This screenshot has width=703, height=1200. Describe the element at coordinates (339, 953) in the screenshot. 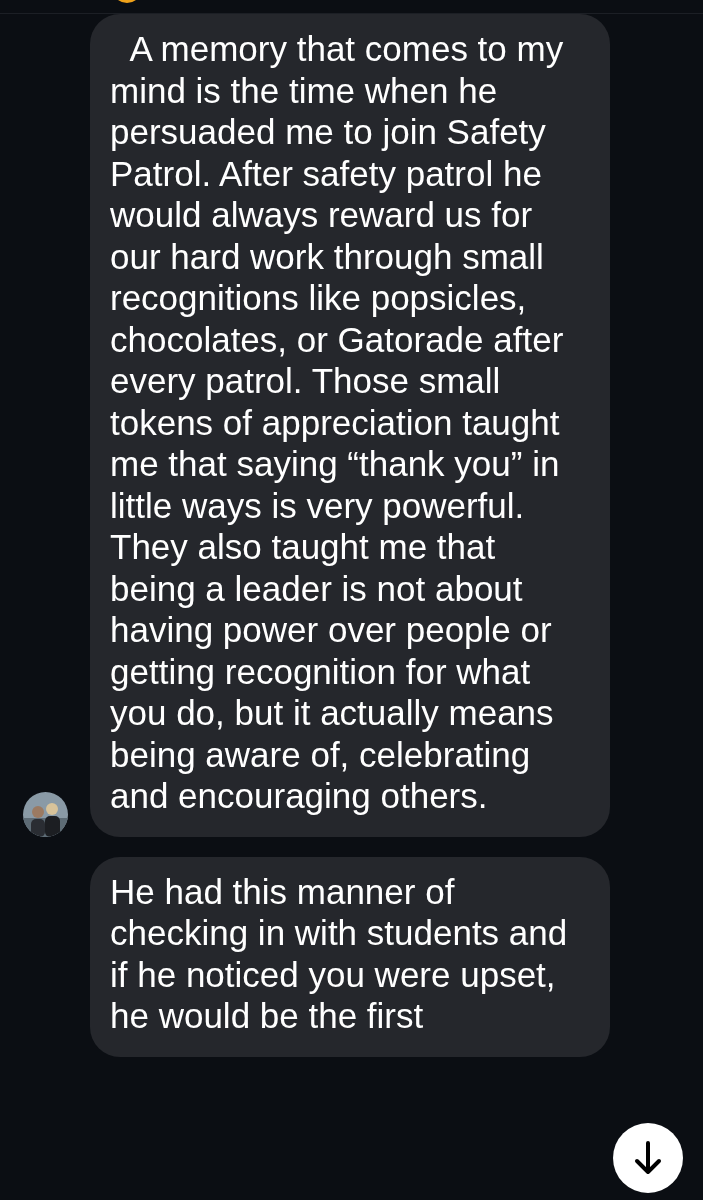

I see `message-text: He had this manner of checking in with students and if he noticed you were upset, he would be the first` at that location.